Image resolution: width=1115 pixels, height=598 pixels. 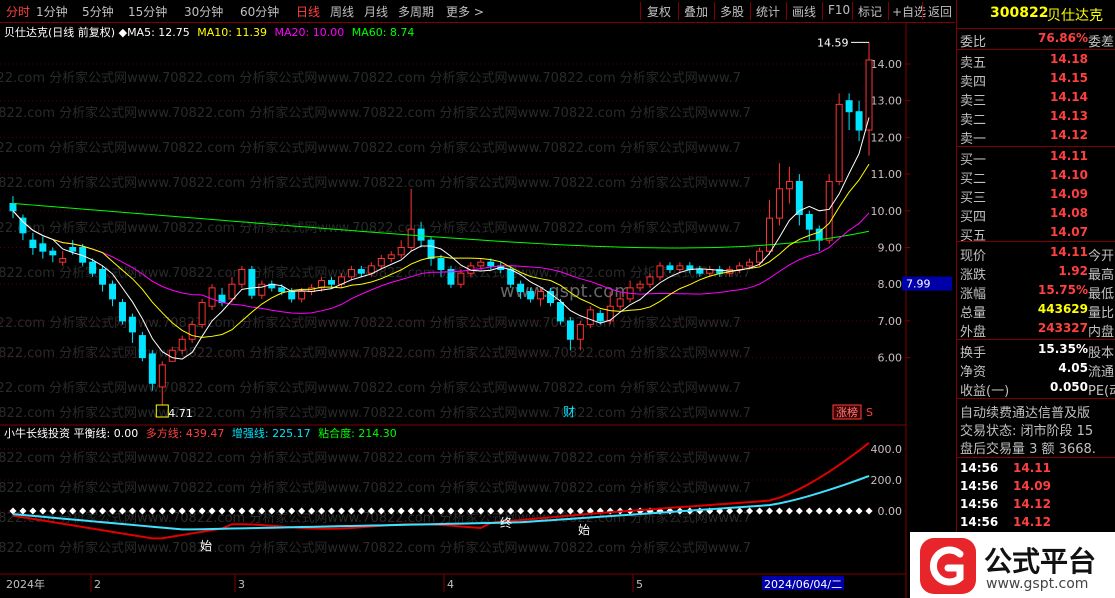 What do you see at coordinates (839, 10) in the screenshot?
I see `f10-button: F10` at bounding box center [839, 10].